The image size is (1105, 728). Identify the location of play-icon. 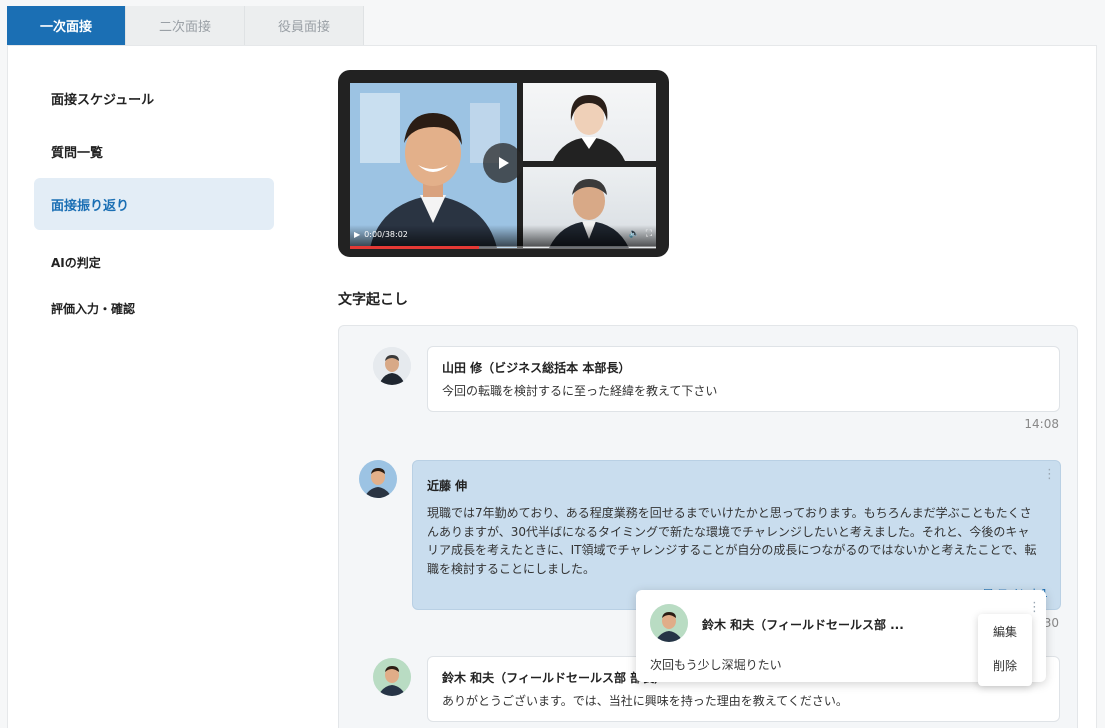
(504, 163).